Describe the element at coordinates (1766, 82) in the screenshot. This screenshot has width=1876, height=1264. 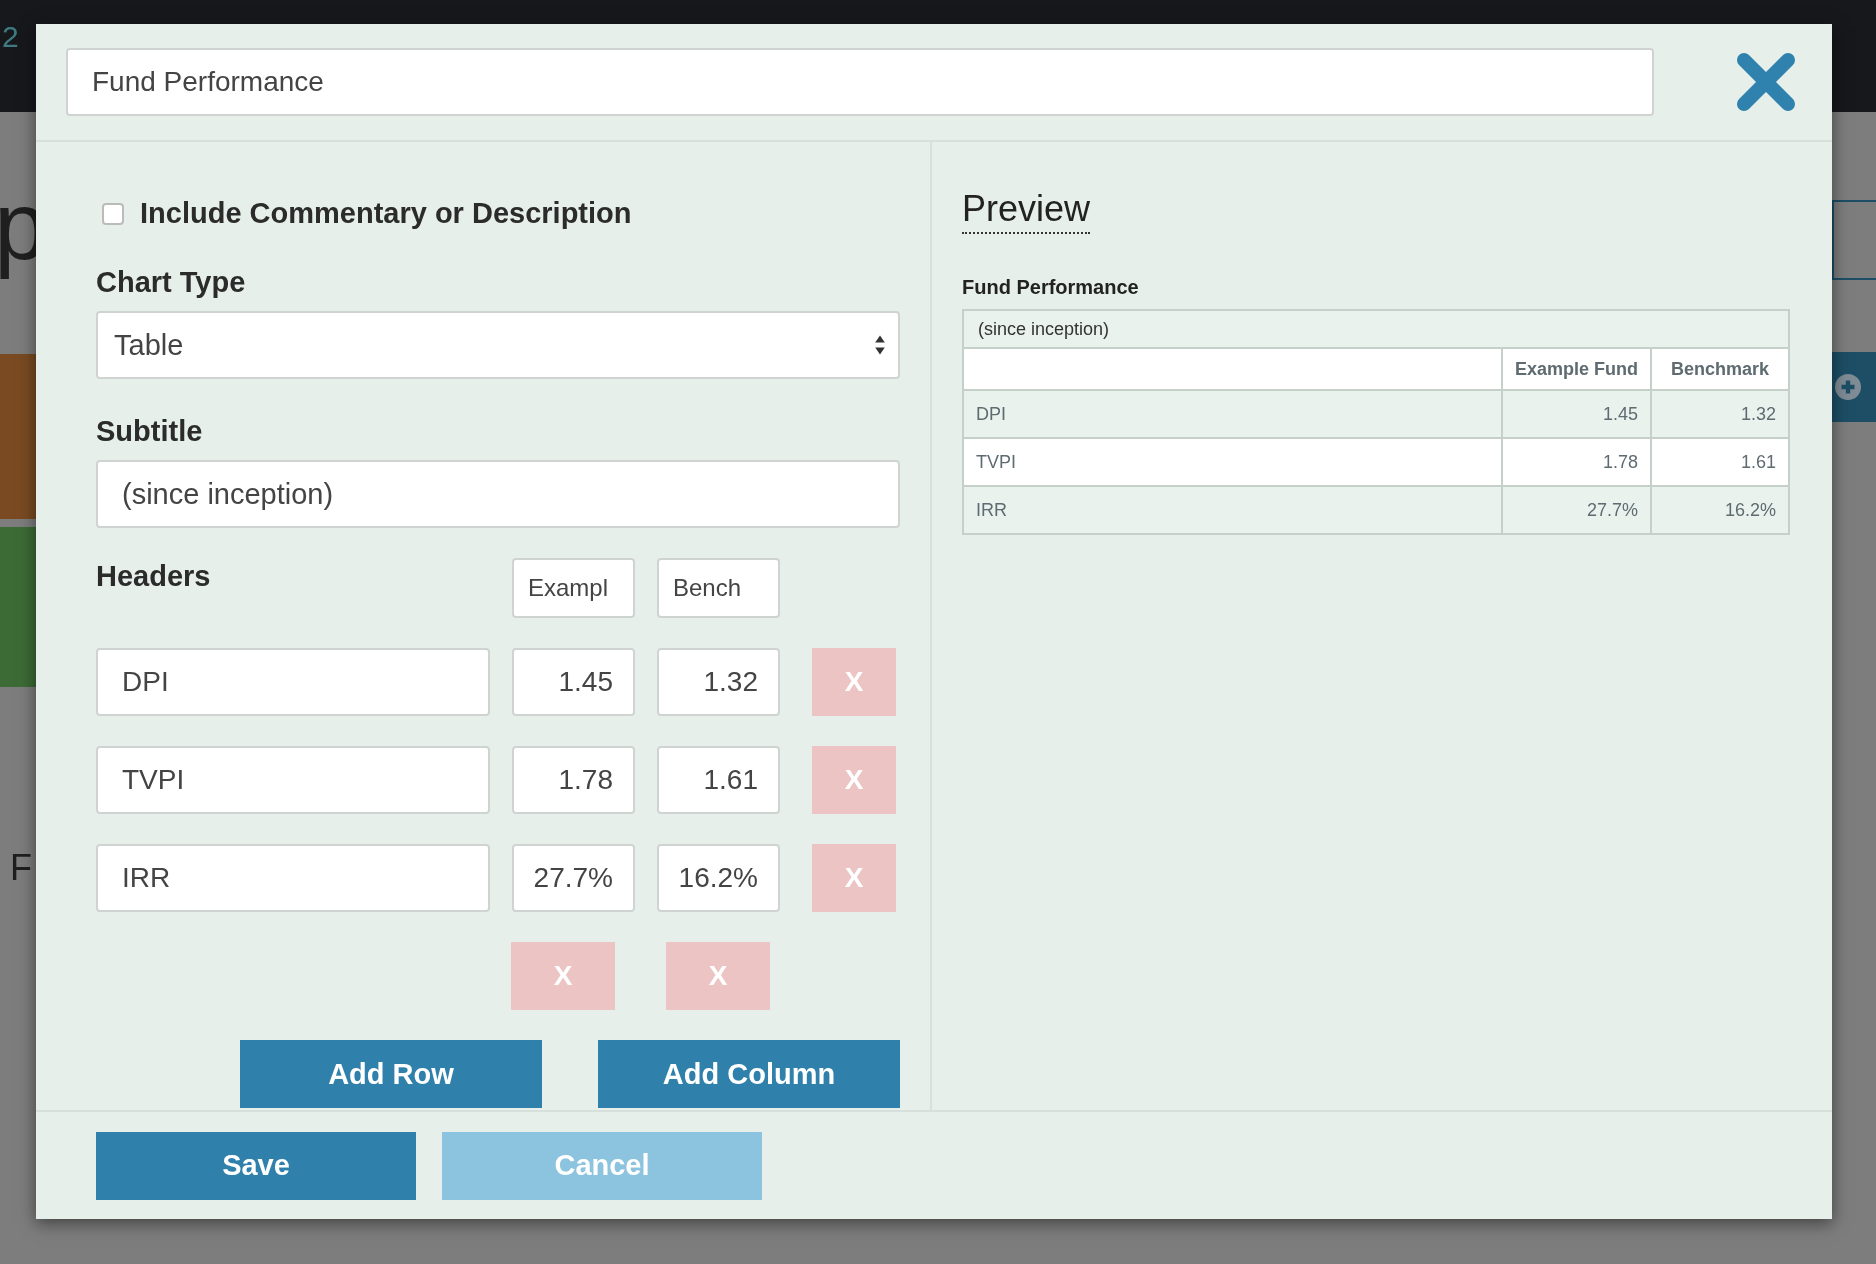
I see `close-icon` at that location.